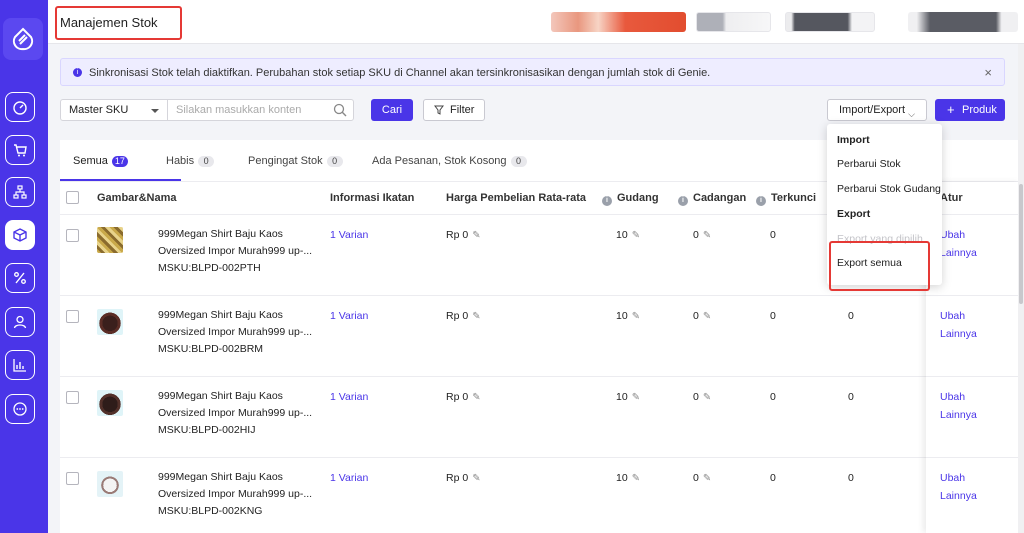  What do you see at coordinates (114, 110) in the screenshot?
I see `sku-type-select: Master SKU` at bounding box center [114, 110].